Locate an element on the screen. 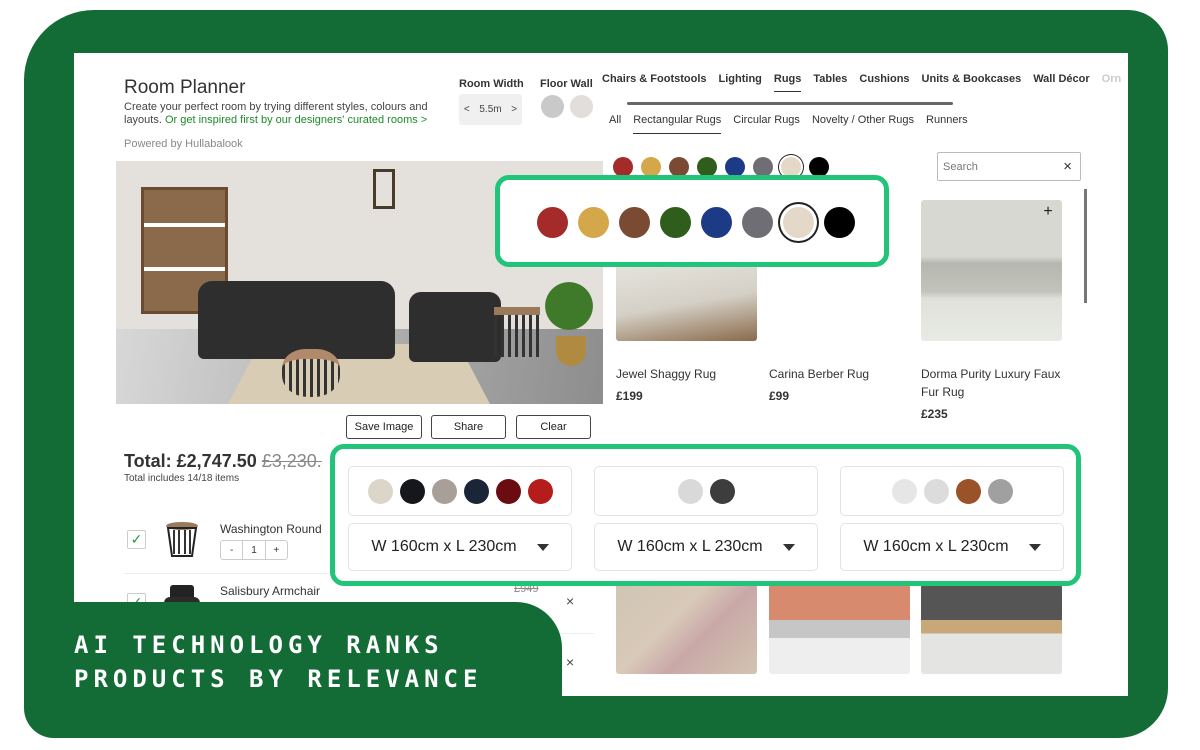  subcategory-tab: Runners is located at coordinates (947, 124).